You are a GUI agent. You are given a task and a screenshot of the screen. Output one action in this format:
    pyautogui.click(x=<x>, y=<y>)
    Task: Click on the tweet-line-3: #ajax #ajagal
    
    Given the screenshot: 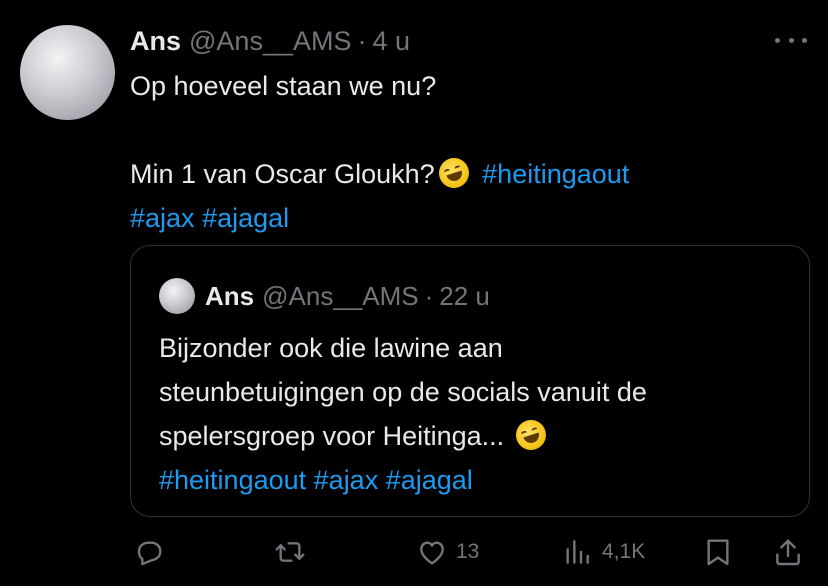 What is the action you would take?
    pyautogui.click(x=465, y=218)
    